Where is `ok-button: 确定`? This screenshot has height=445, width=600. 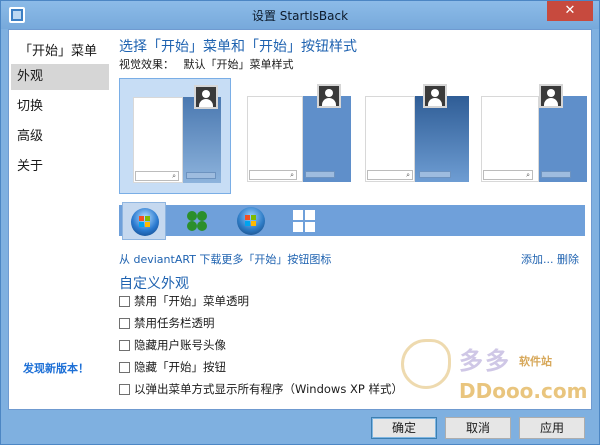 ok-button: 确定 is located at coordinates (404, 428).